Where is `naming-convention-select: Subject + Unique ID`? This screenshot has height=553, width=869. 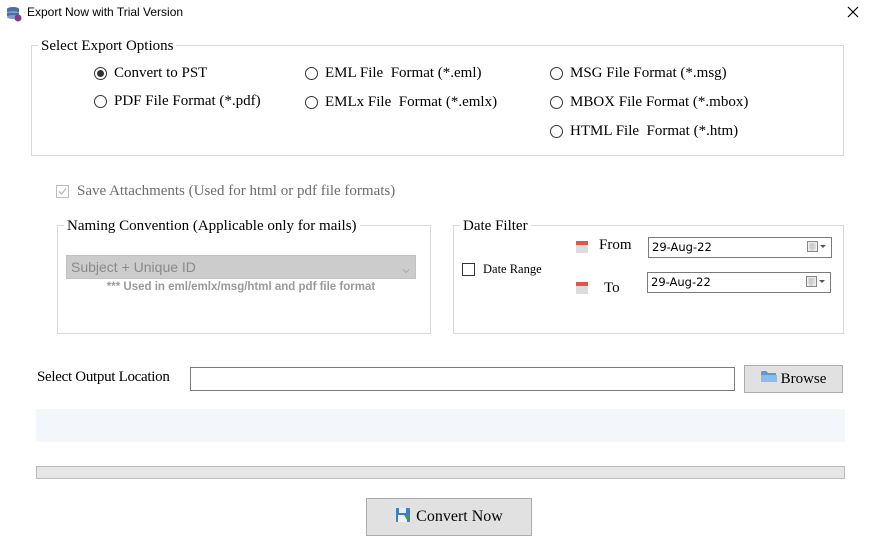 naming-convention-select: Subject + Unique ID is located at coordinates (241, 267).